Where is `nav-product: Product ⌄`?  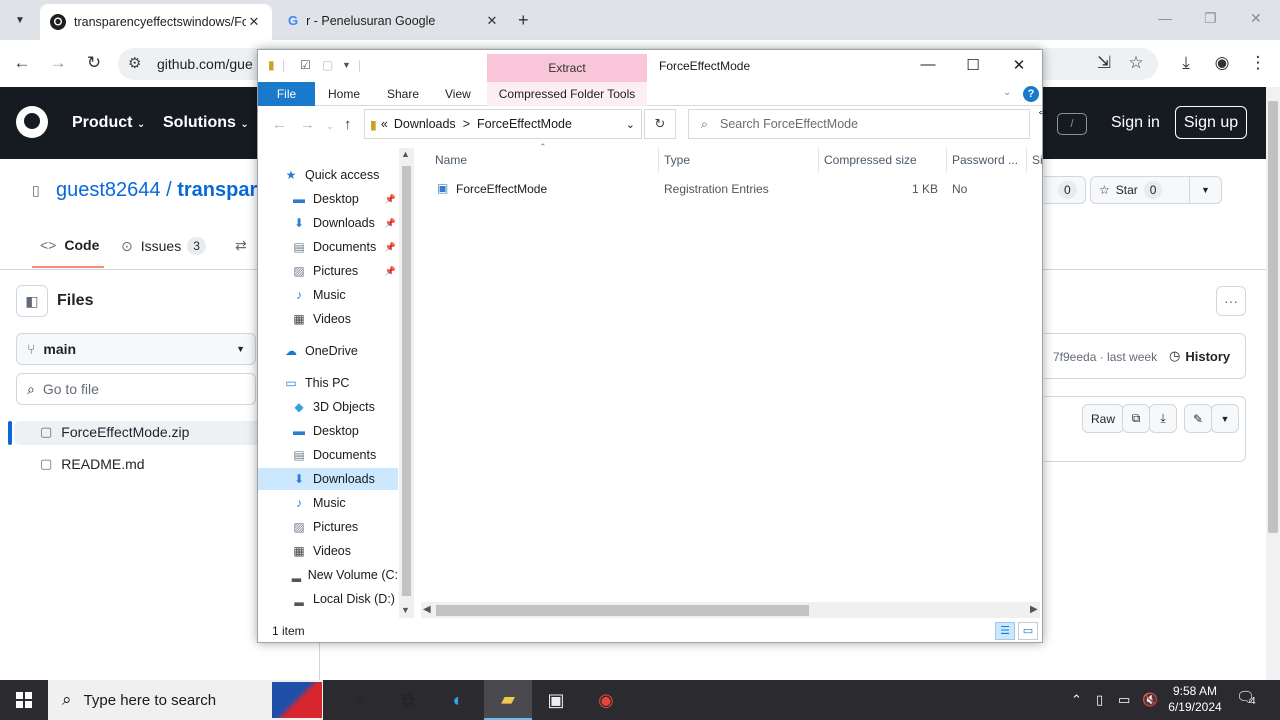
nav-product: Product ⌄ is located at coordinates (108, 123).